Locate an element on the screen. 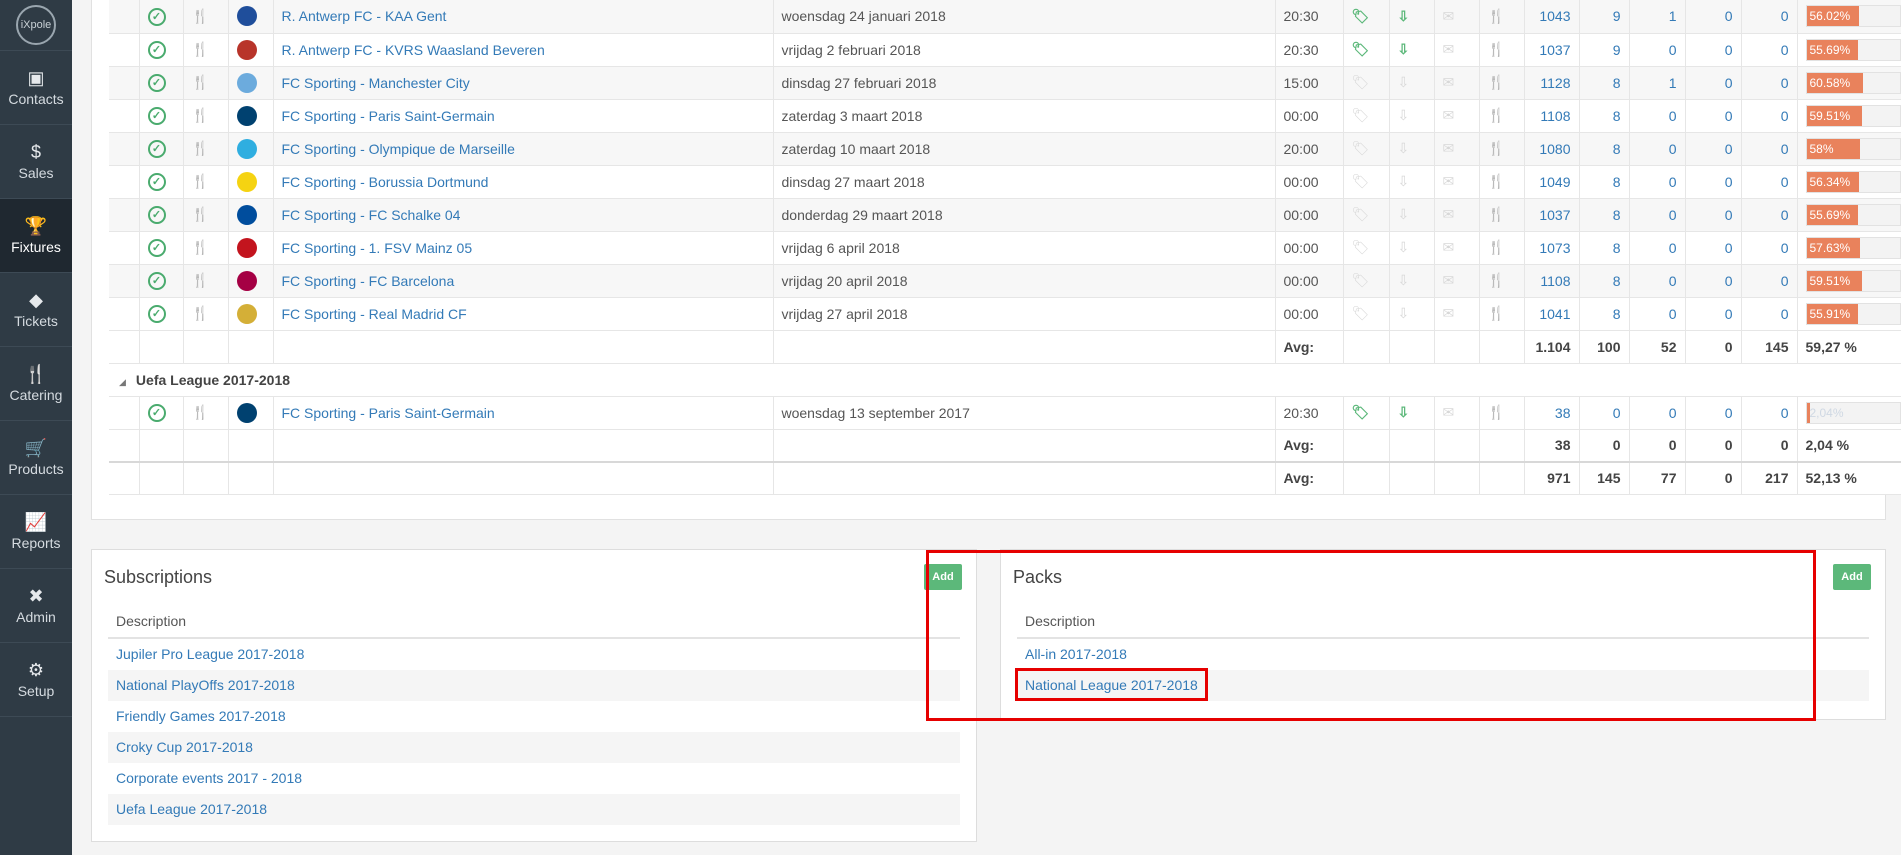 Image resolution: width=1901 pixels, height=855 pixels. match-link: FC Sporting - FC Schalke 04 is located at coordinates (371, 215).